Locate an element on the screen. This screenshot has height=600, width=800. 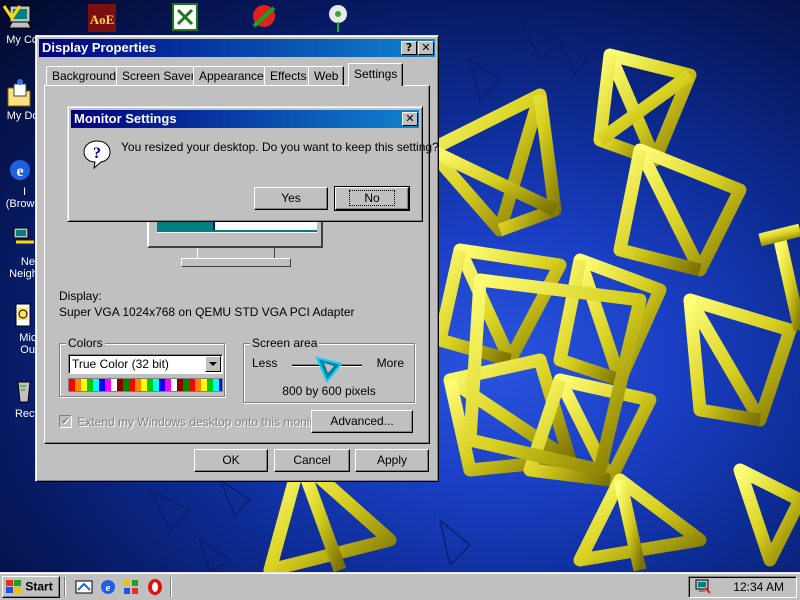
tab-settings: Settings is located at coordinates (376, 74).